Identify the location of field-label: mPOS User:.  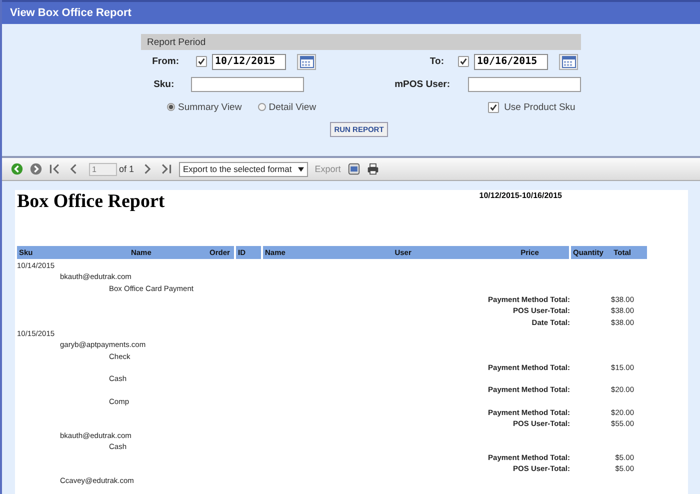
(422, 84).